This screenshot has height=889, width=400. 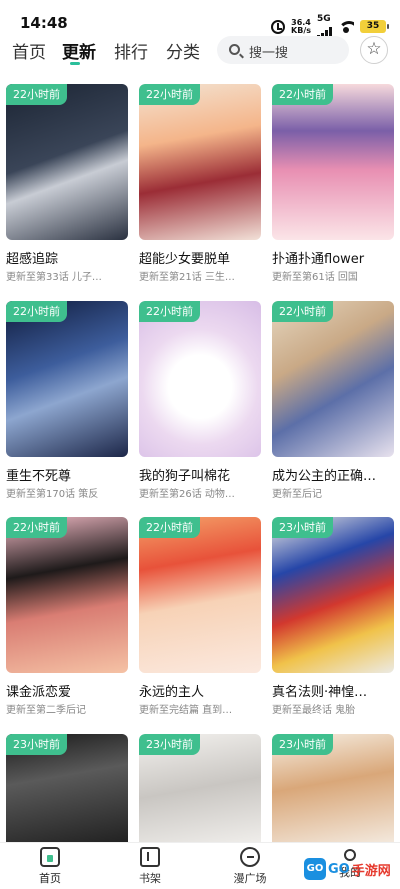 I want to click on bottom-nav-home: 首页, so click(x=50, y=866).